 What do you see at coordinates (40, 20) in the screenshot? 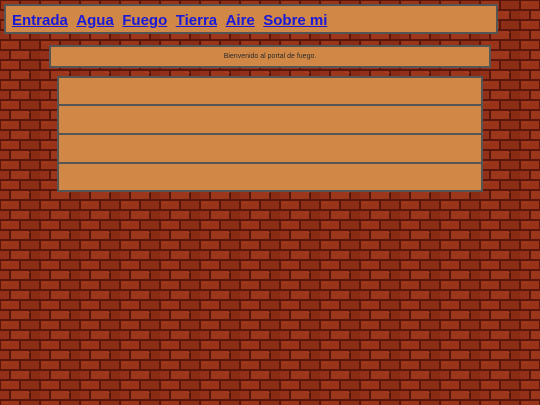
I see `nav-link-entrada: Entrada` at bounding box center [40, 20].